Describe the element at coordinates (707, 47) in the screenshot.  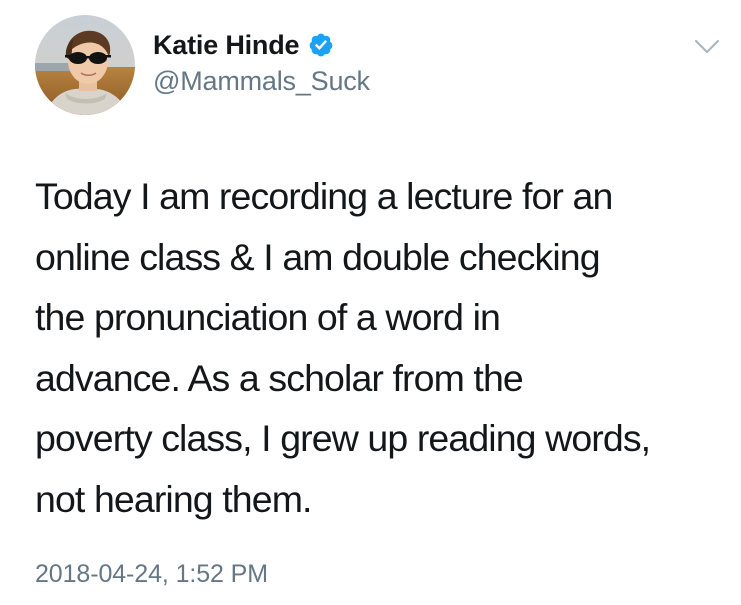
I see `chevron-down-icon` at that location.